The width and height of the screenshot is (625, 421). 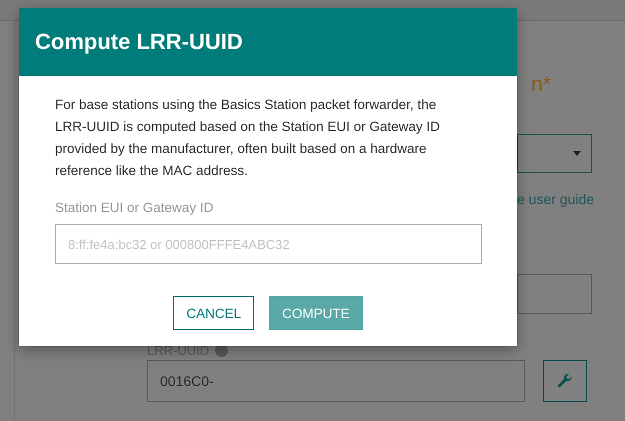 What do you see at coordinates (268, 244) in the screenshot?
I see `station-eui-field: 8:ff:fe4a:bc32 or 000800FFFE4ABC32` at bounding box center [268, 244].